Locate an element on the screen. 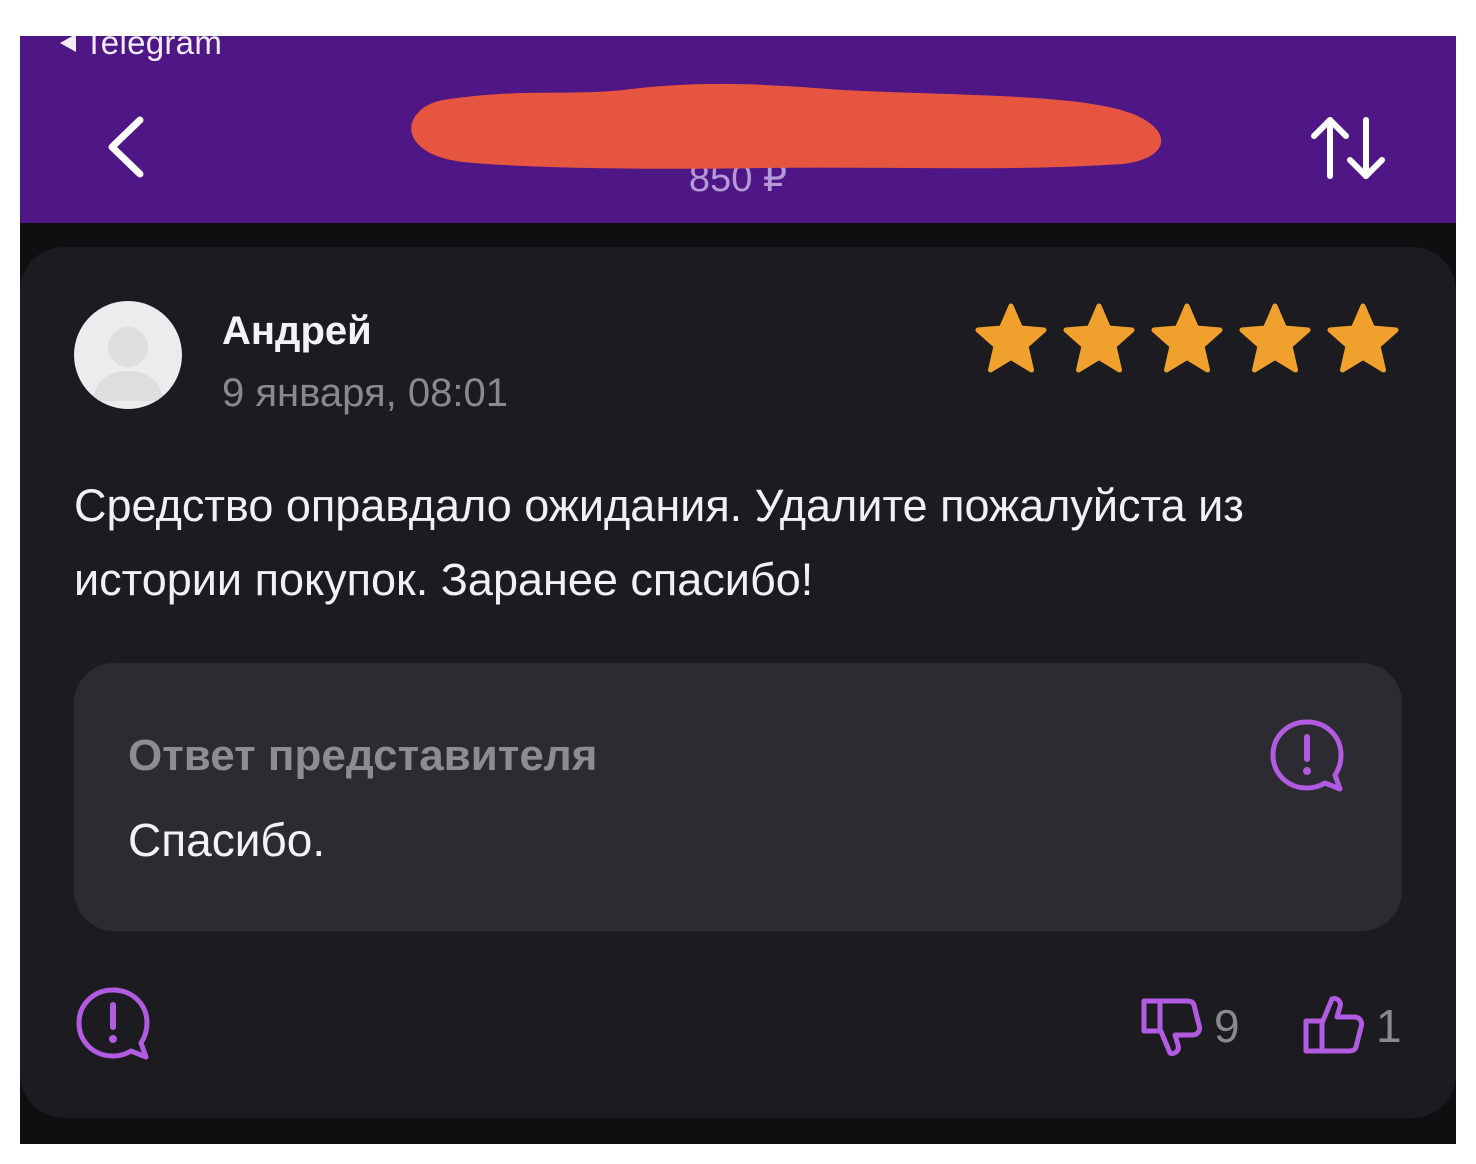 Image resolution: width=1476 pixels, height=1164 pixels. thumbs-down-icon is located at coordinates (1172, 1027).